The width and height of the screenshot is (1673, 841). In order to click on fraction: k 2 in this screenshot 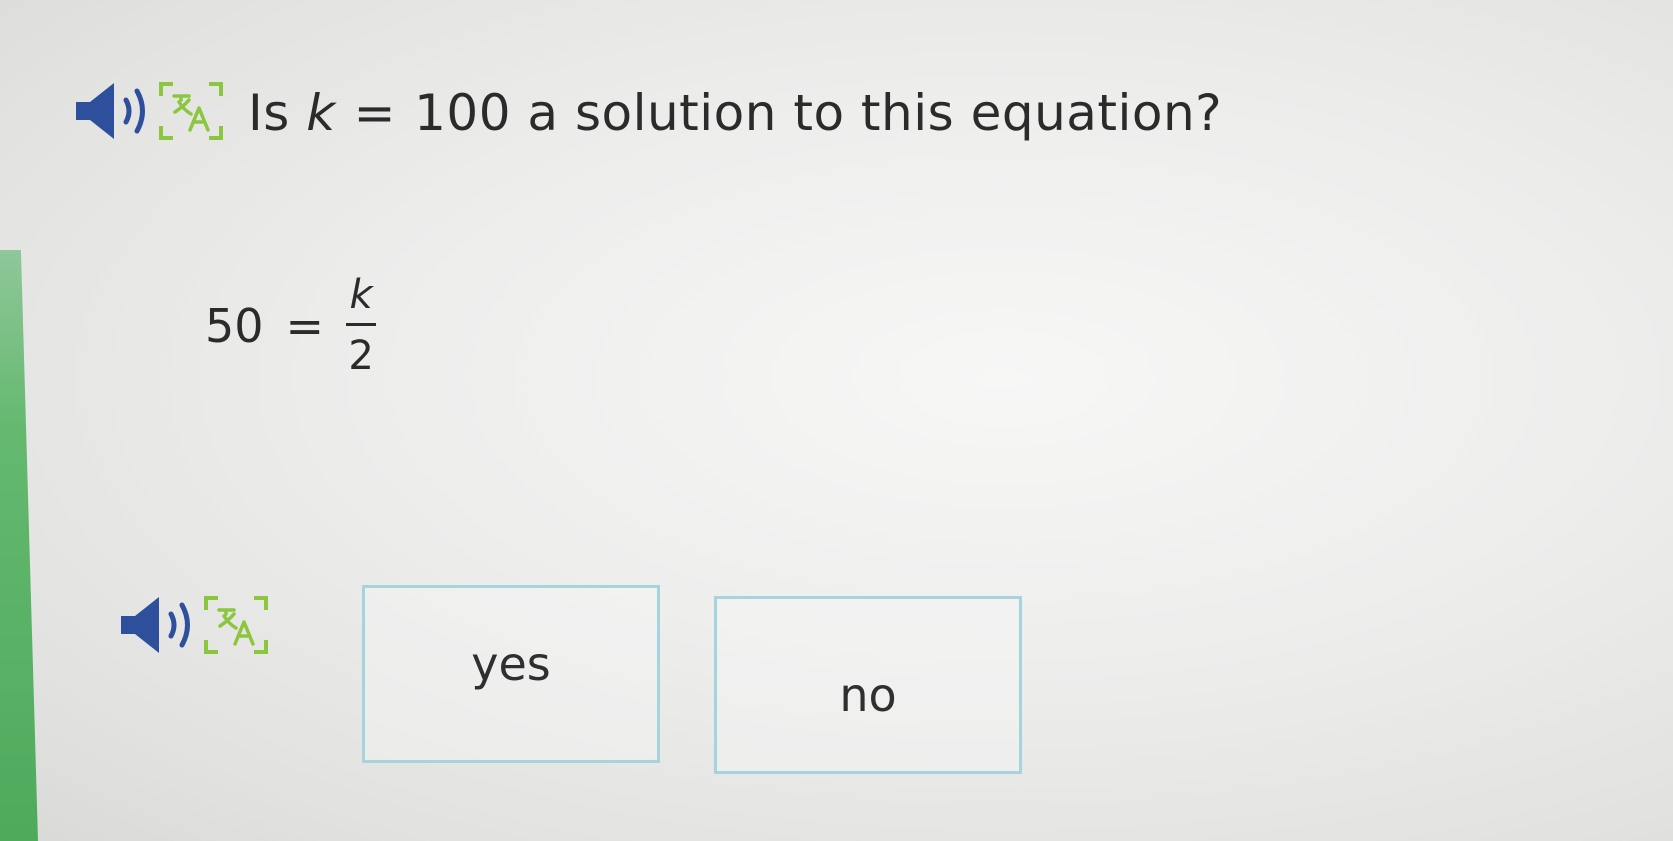, I will do `click(361, 325)`.